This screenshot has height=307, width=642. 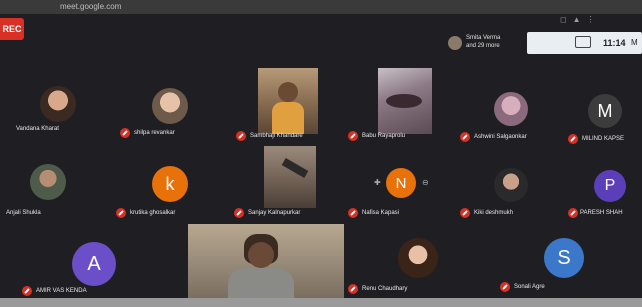 I want to click on participant-tile, so click(x=266, y=261).